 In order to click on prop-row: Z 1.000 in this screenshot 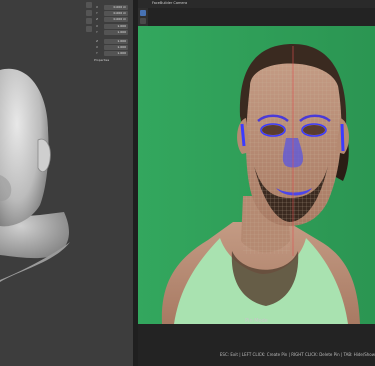, I will do `click(114, 41)`.